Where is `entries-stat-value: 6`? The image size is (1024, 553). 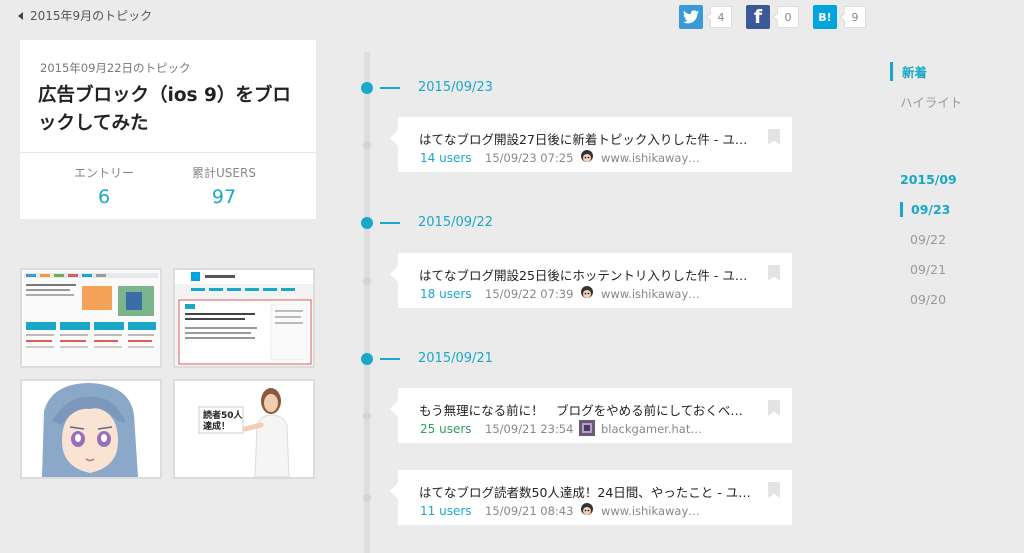 entries-stat-value: 6 is located at coordinates (104, 197).